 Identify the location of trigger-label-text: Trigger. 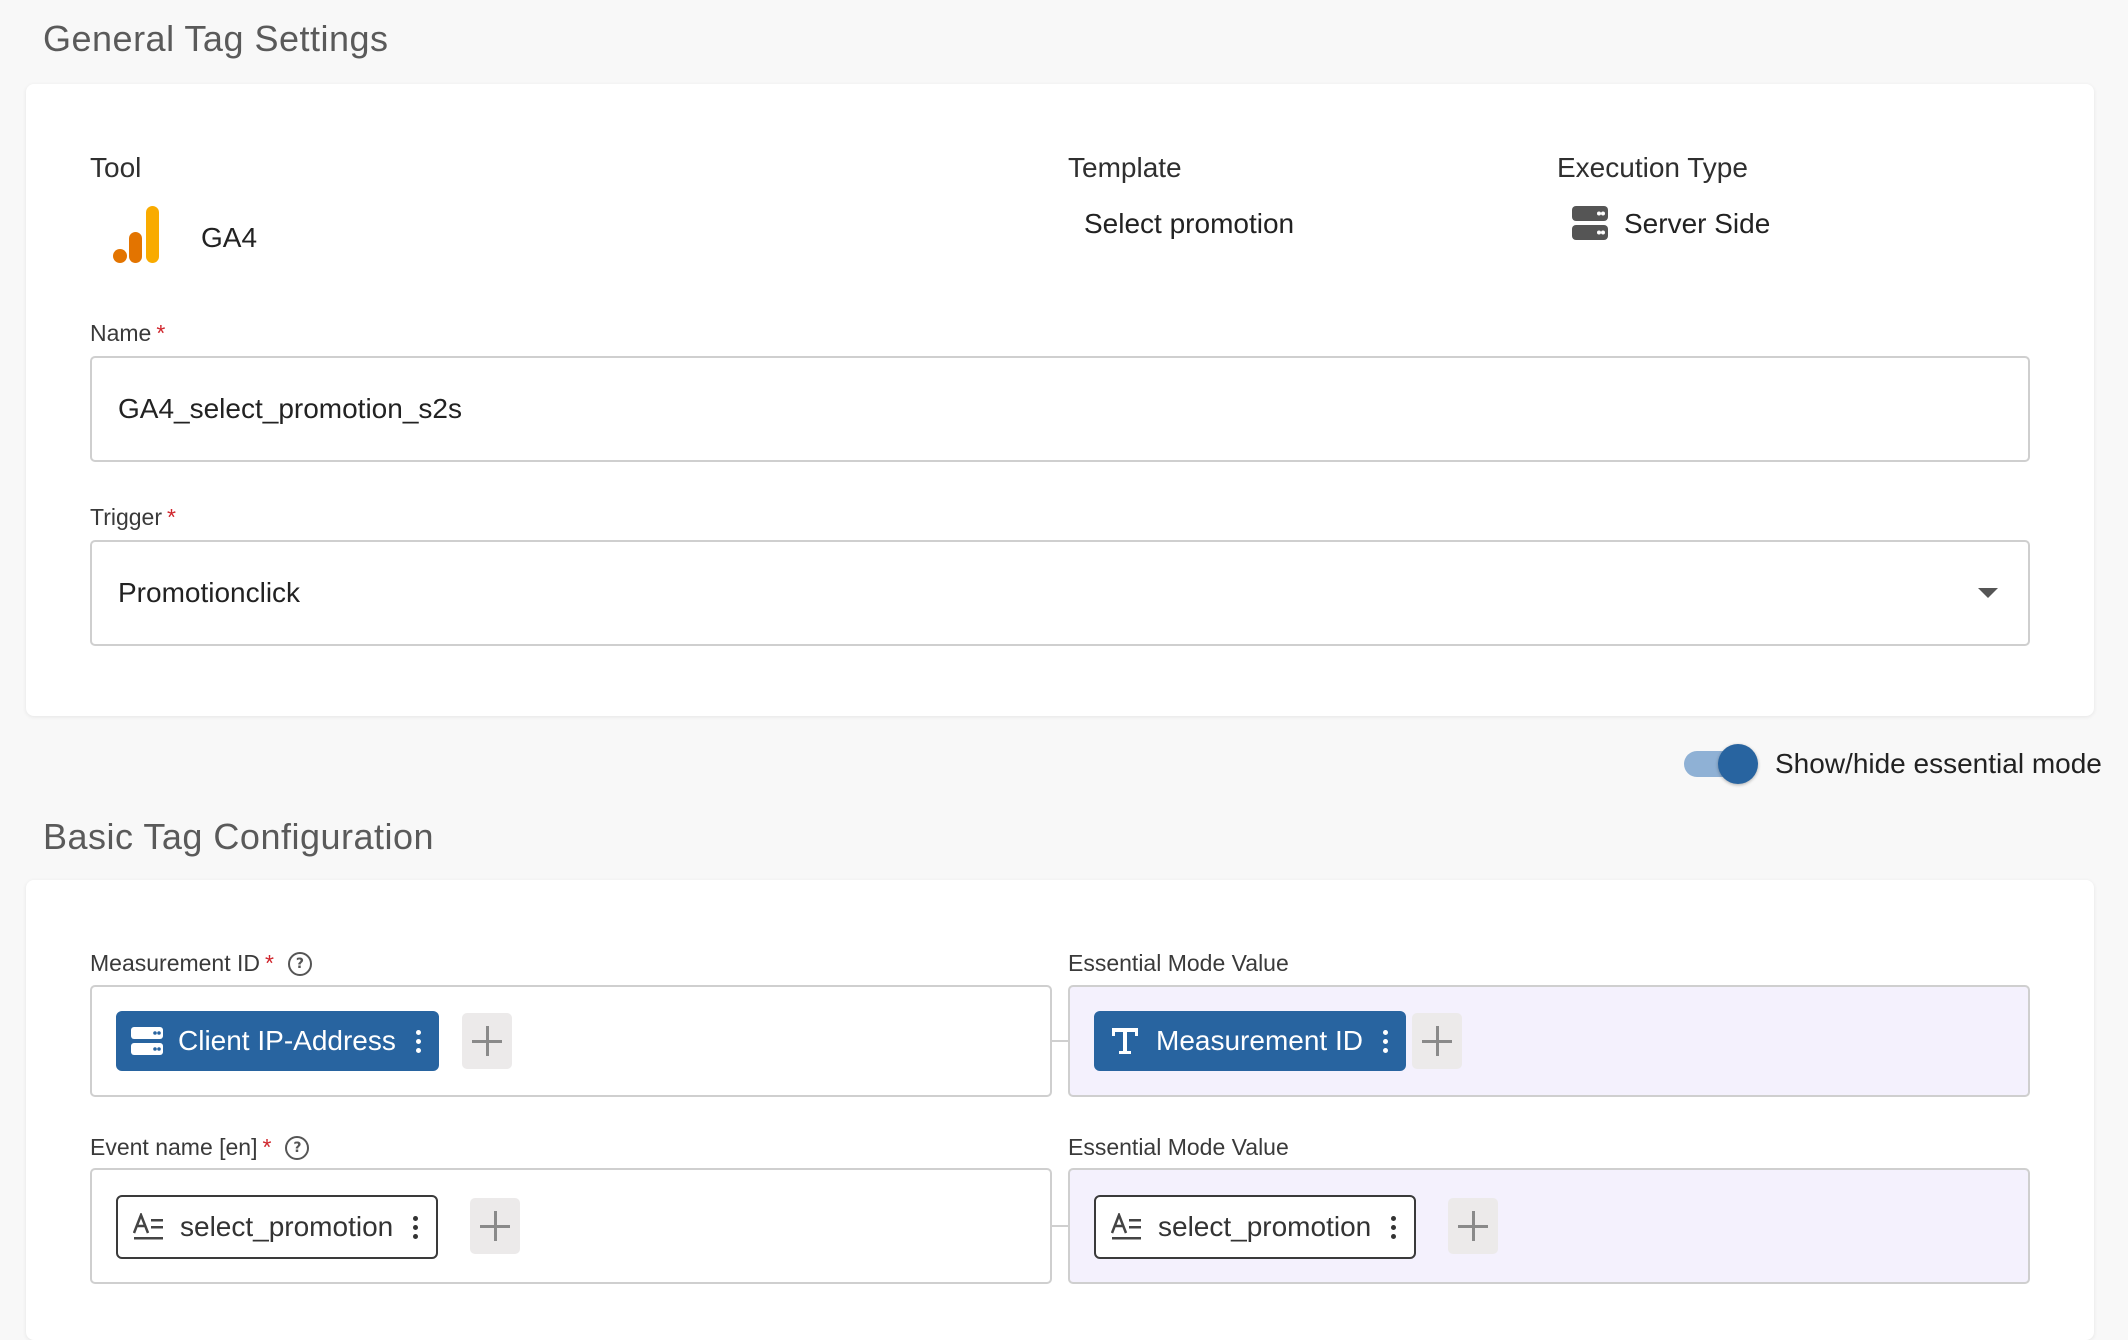
(126, 517).